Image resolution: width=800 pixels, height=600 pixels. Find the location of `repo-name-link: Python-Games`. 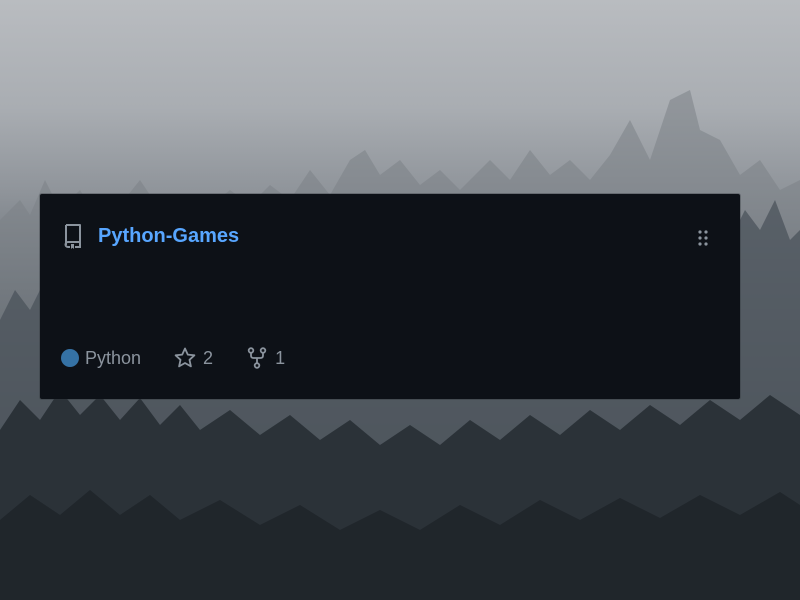

repo-name-link: Python-Games is located at coordinates (168, 236).